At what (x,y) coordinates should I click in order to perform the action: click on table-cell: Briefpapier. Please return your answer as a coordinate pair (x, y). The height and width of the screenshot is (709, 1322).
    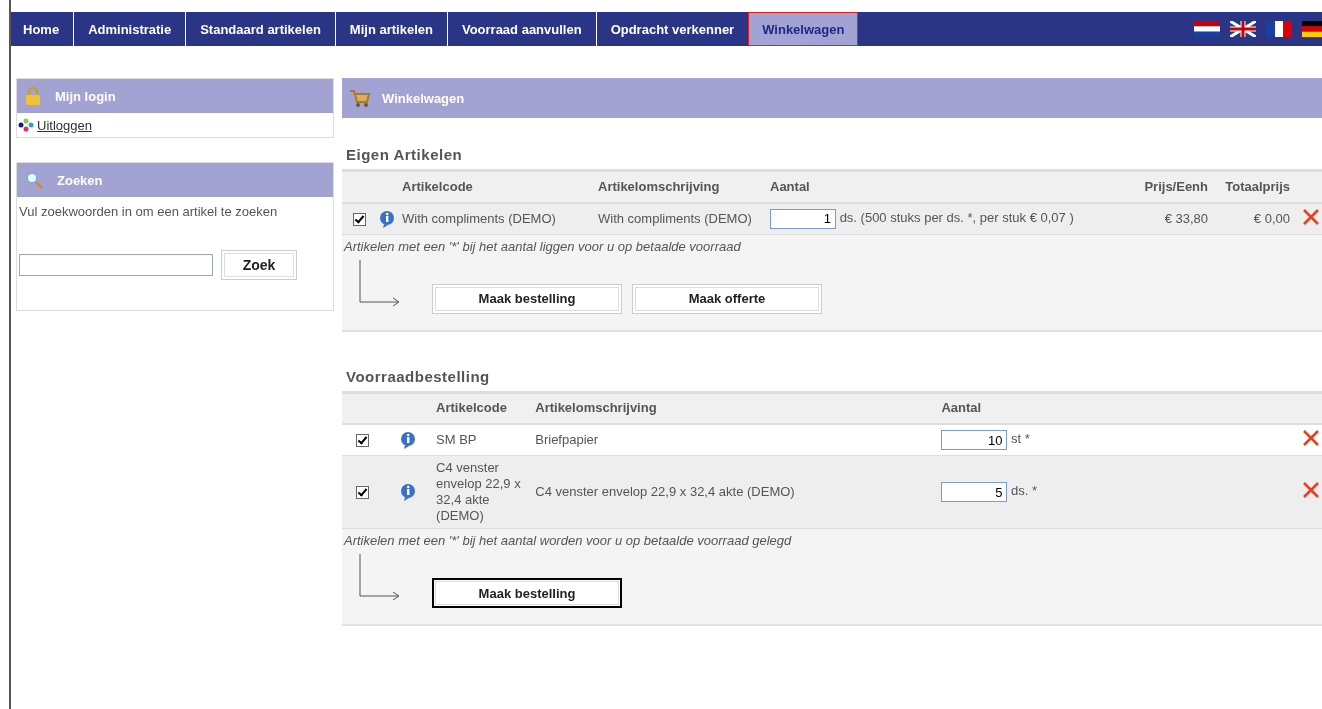
    Looking at the image, I should click on (567, 439).